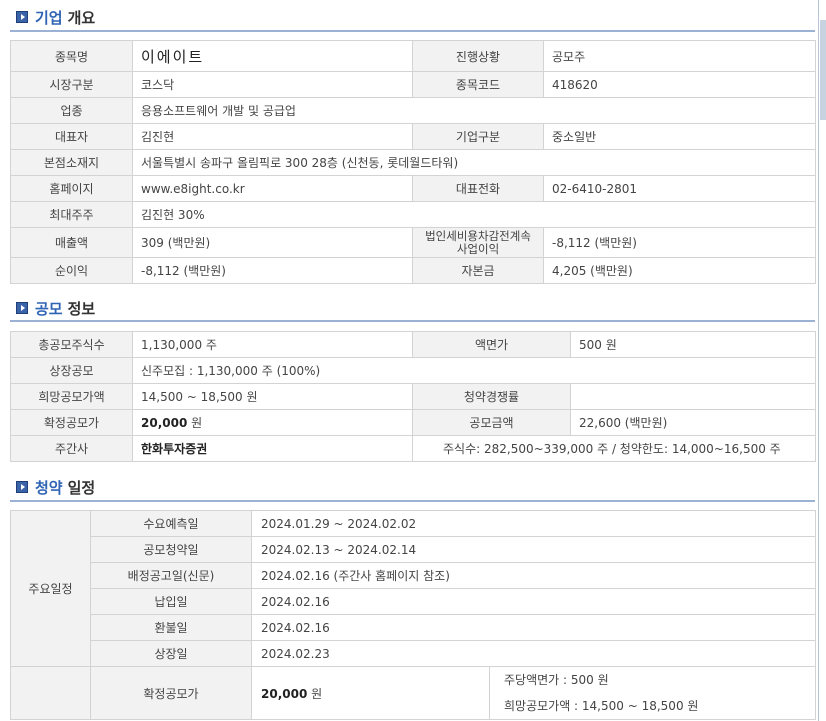  Describe the element at coordinates (71, 344) in the screenshot. I see `label-total-shares: 총공모주식수` at that location.